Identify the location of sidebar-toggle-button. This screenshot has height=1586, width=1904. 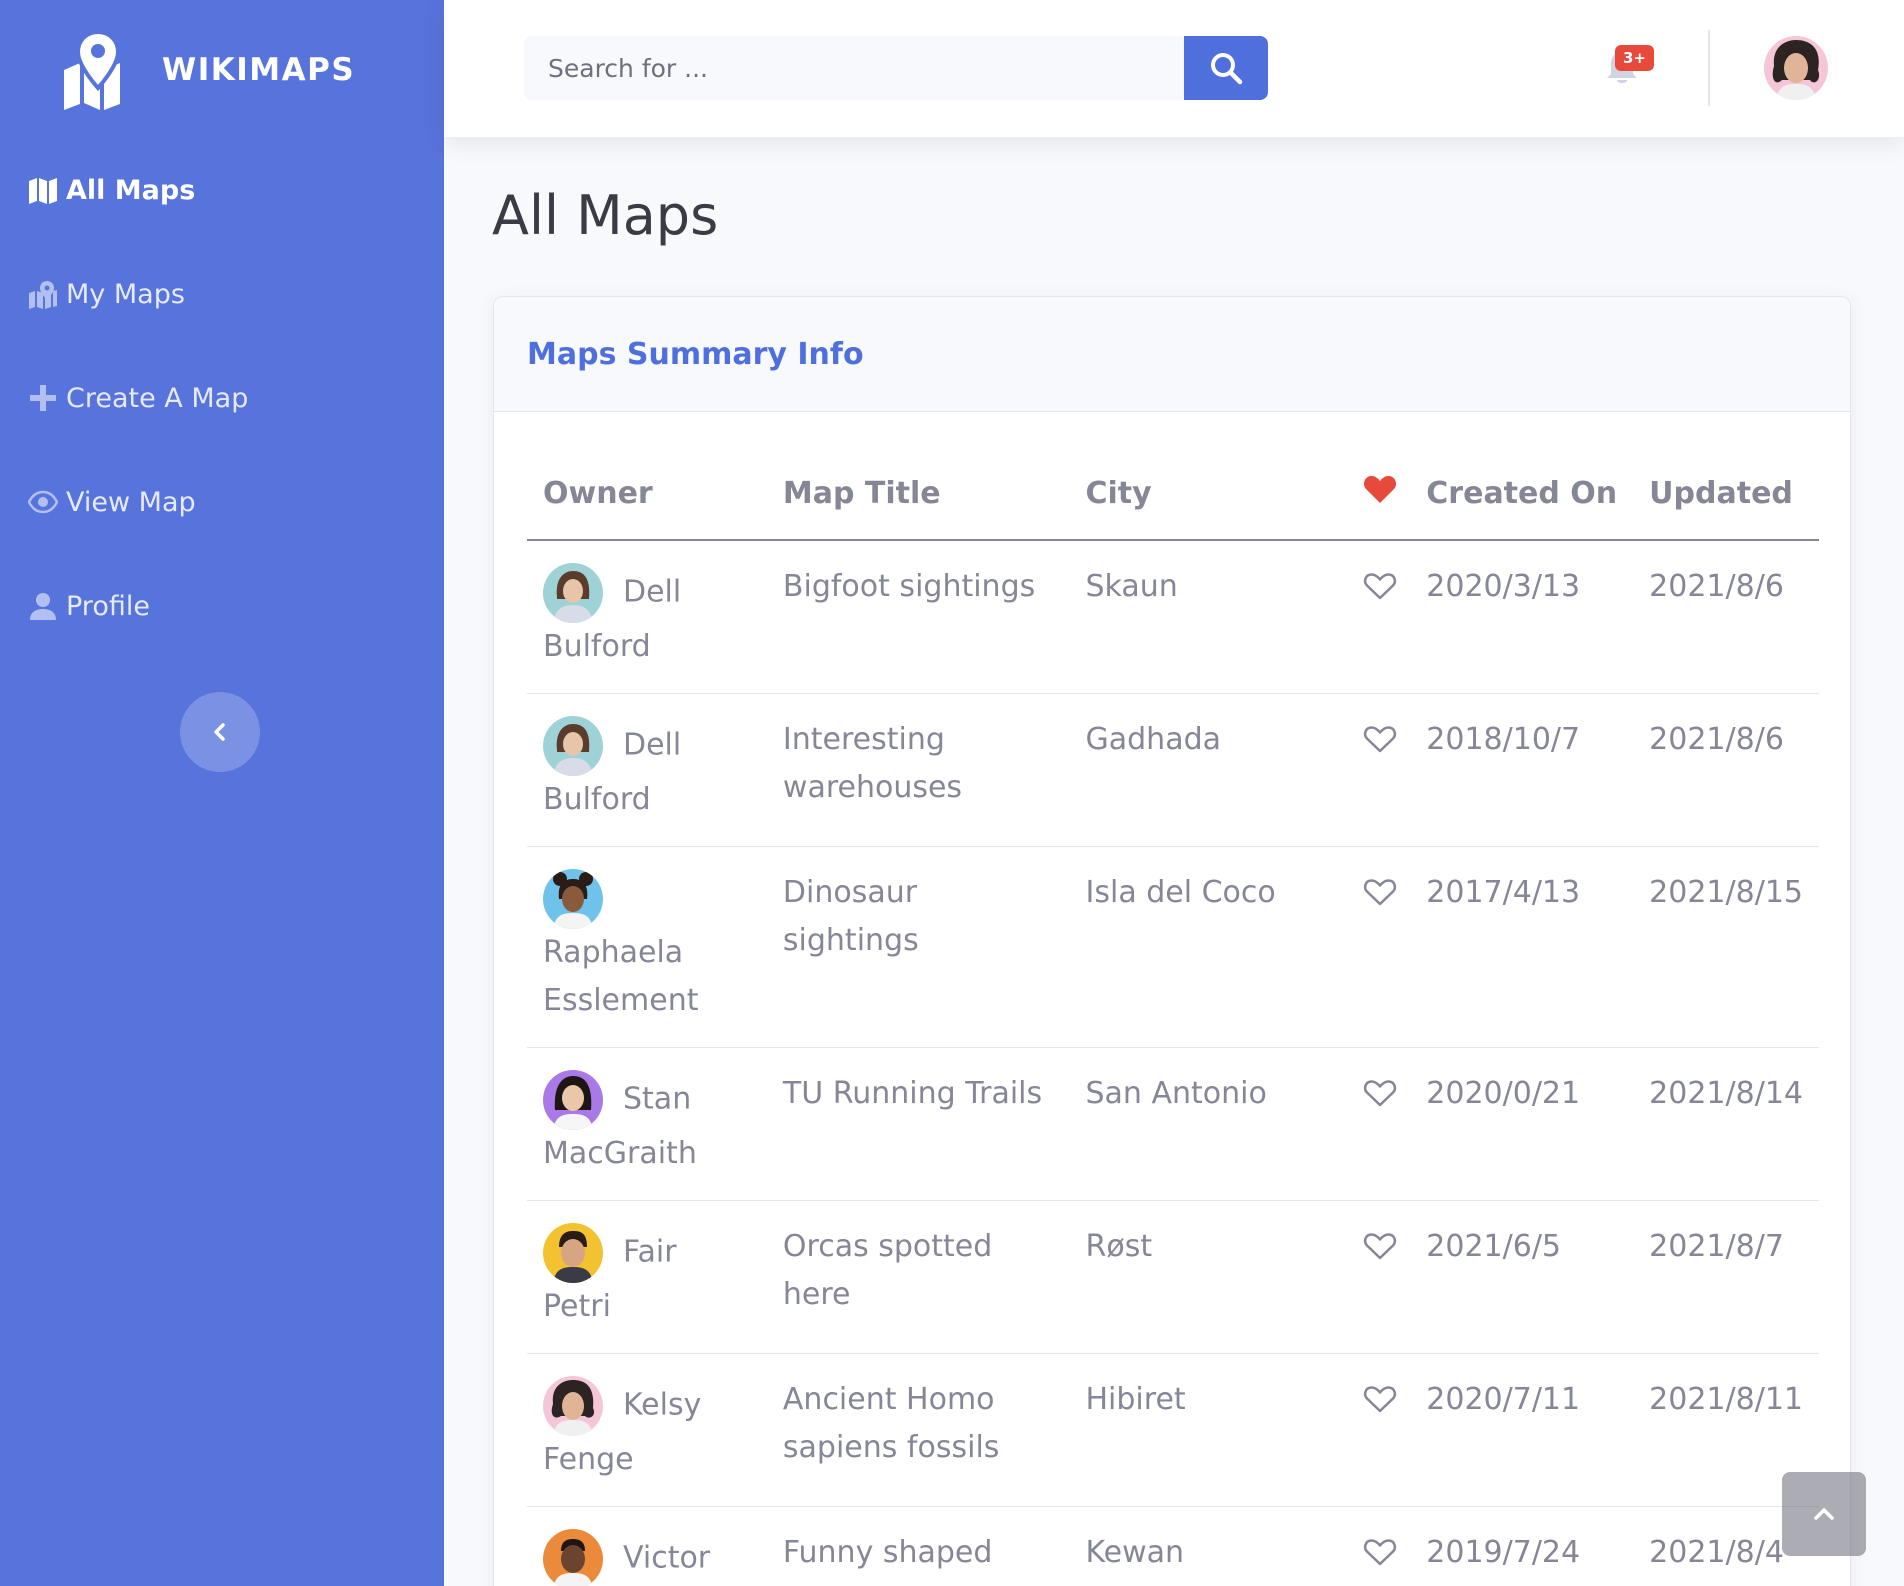
(220, 732).